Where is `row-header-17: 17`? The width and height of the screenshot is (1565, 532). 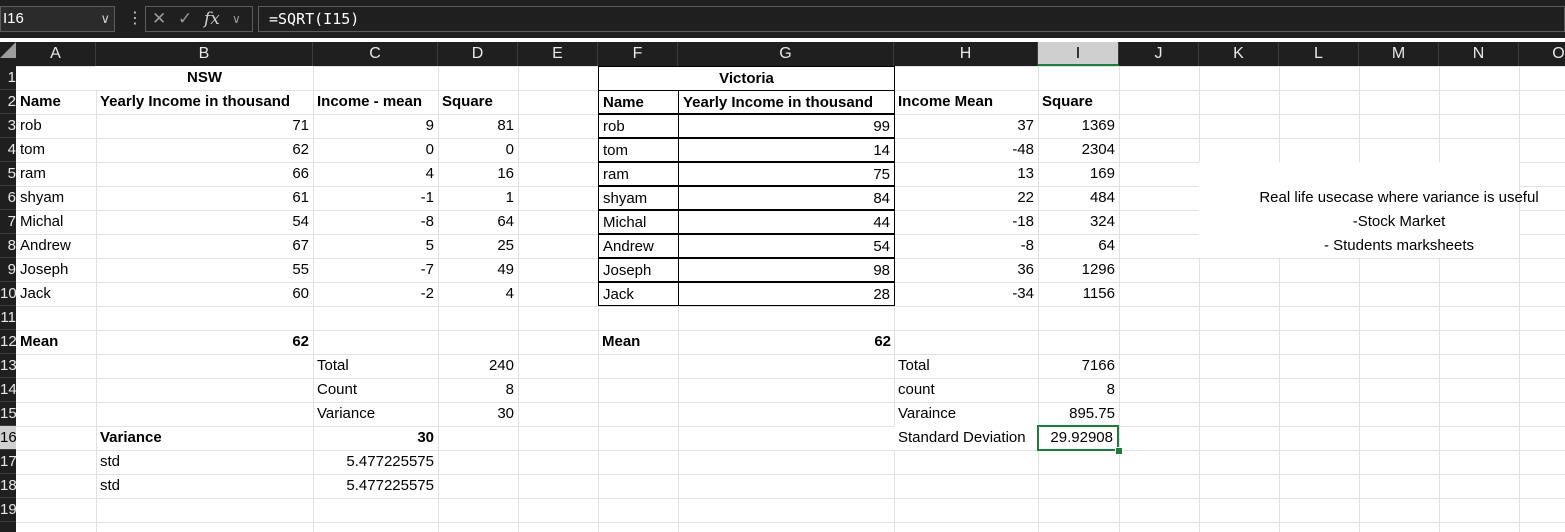
row-header-17: 17 is located at coordinates (8, 462).